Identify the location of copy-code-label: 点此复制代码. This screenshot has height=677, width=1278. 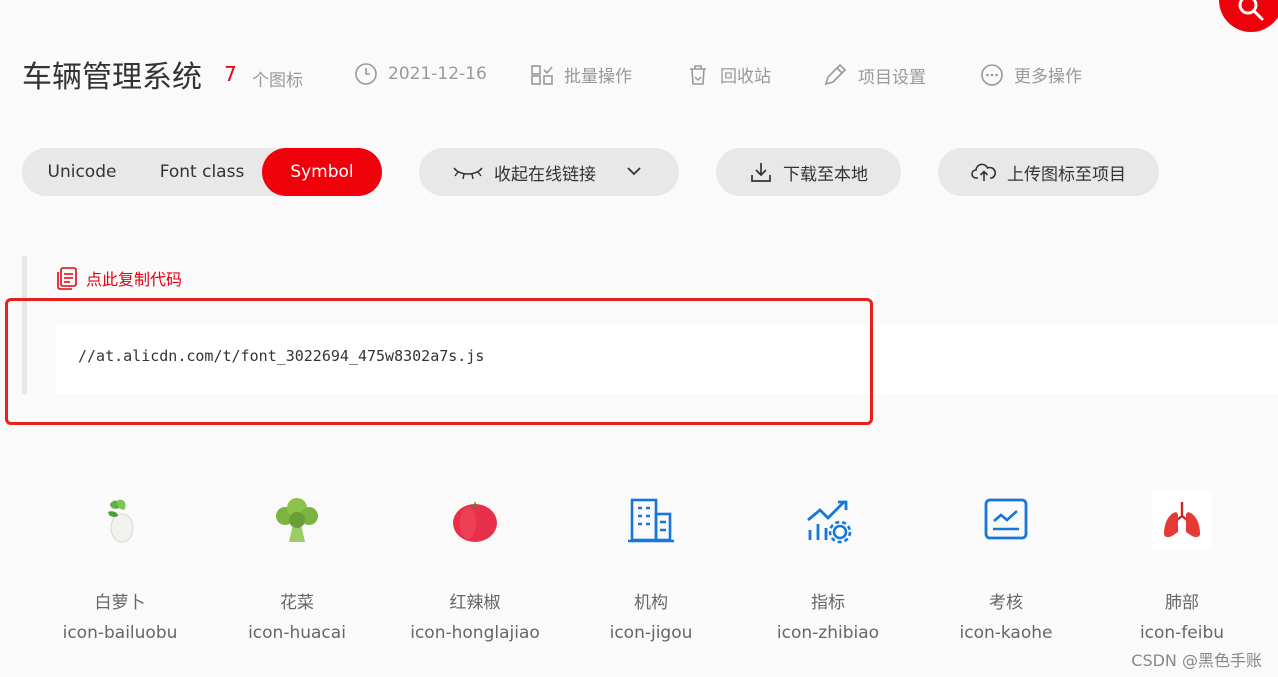
(134, 279).